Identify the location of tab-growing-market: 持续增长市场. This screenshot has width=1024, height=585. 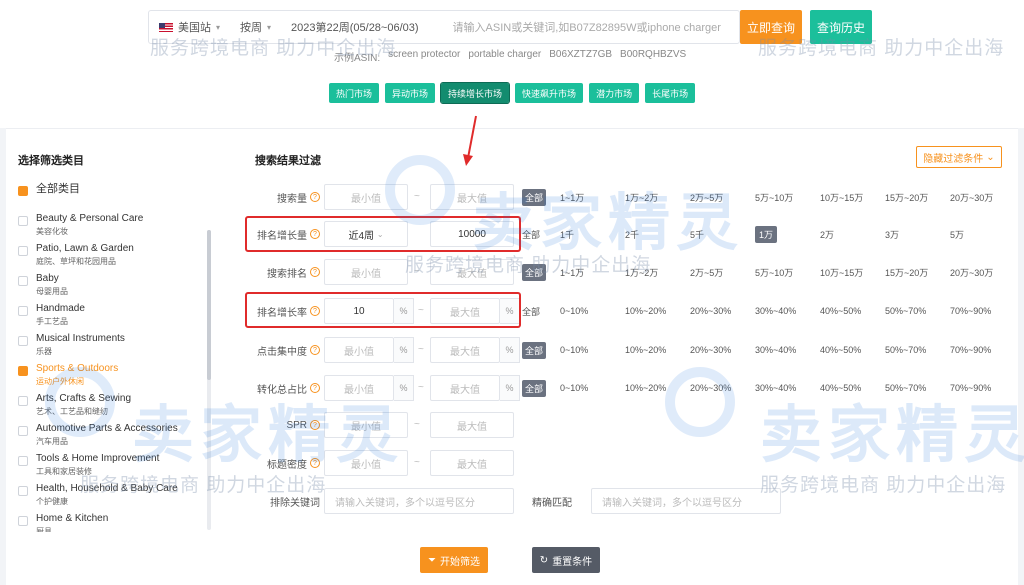
(475, 93).